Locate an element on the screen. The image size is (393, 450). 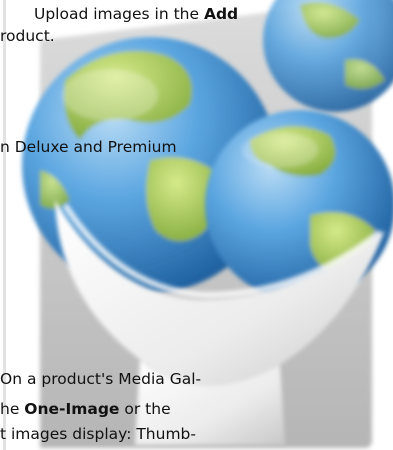
paragraph-2-line-1: n Deluxe and Premium is located at coordinates (88, 147).